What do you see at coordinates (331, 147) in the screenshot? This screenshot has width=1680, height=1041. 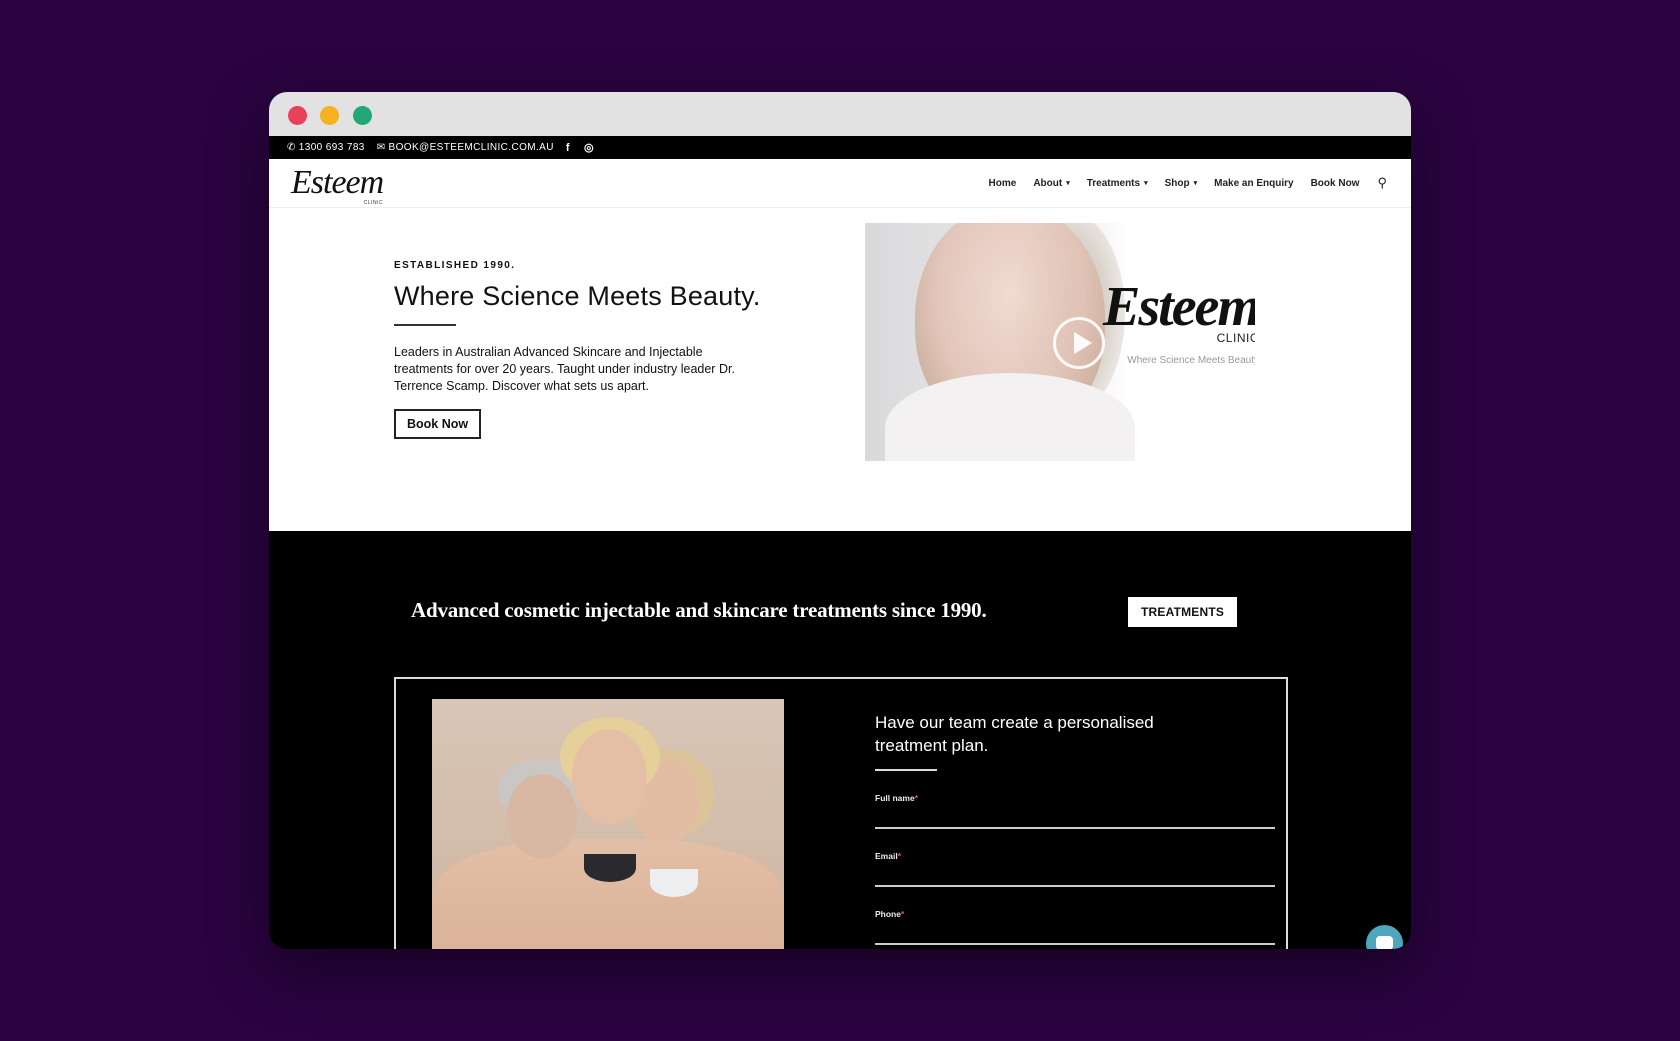 I see `phone-number: 1300 693 783` at bounding box center [331, 147].